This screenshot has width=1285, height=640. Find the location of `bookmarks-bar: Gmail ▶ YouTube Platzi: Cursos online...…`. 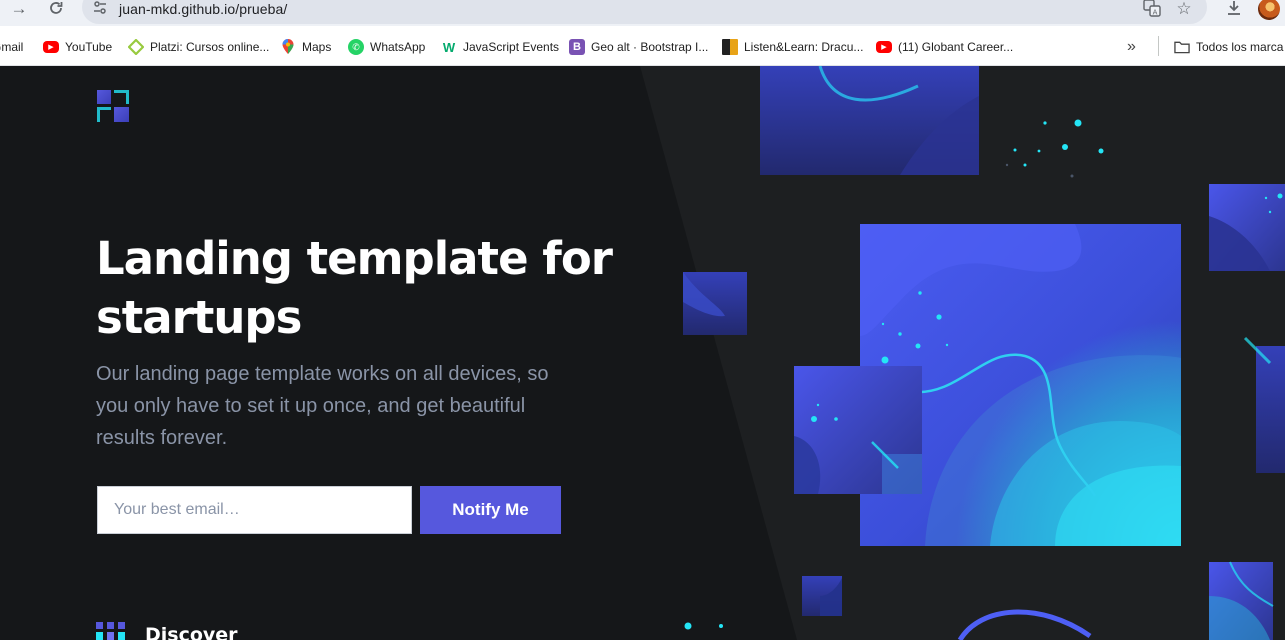

bookmarks-bar: Gmail ▶ YouTube Platzi: Cursos online...… is located at coordinates (642, 46).